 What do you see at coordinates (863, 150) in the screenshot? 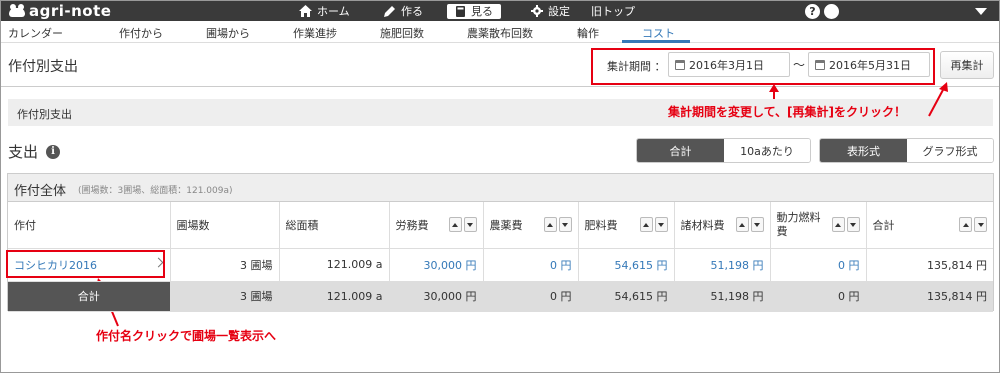
I see `toggle-table: 表形式` at bounding box center [863, 150].